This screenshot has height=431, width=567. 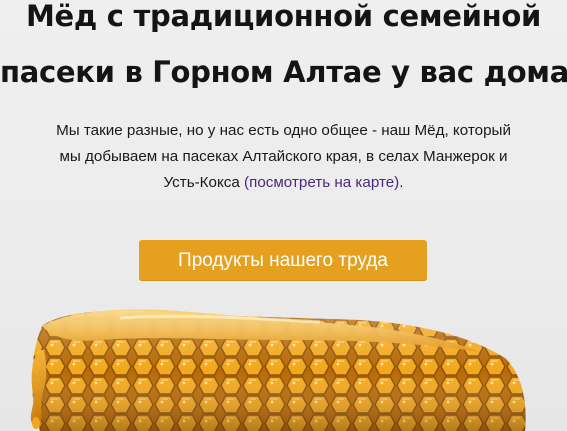 What do you see at coordinates (36, 423) in the screenshot?
I see `honey-drop` at bounding box center [36, 423].